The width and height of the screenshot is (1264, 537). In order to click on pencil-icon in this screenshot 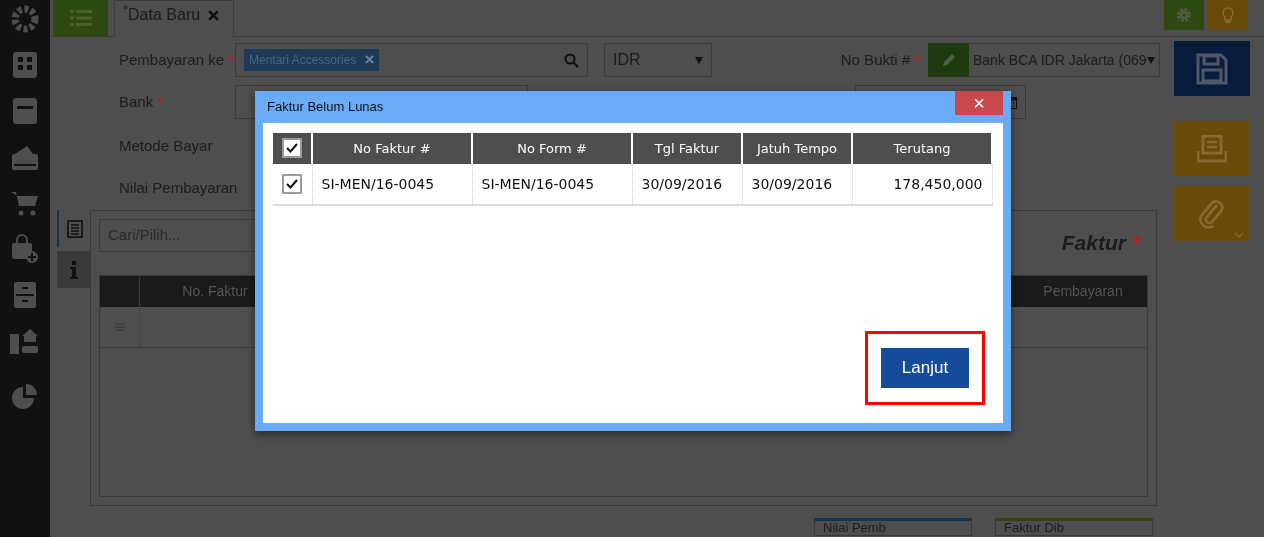, I will do `click(948, 60)`.